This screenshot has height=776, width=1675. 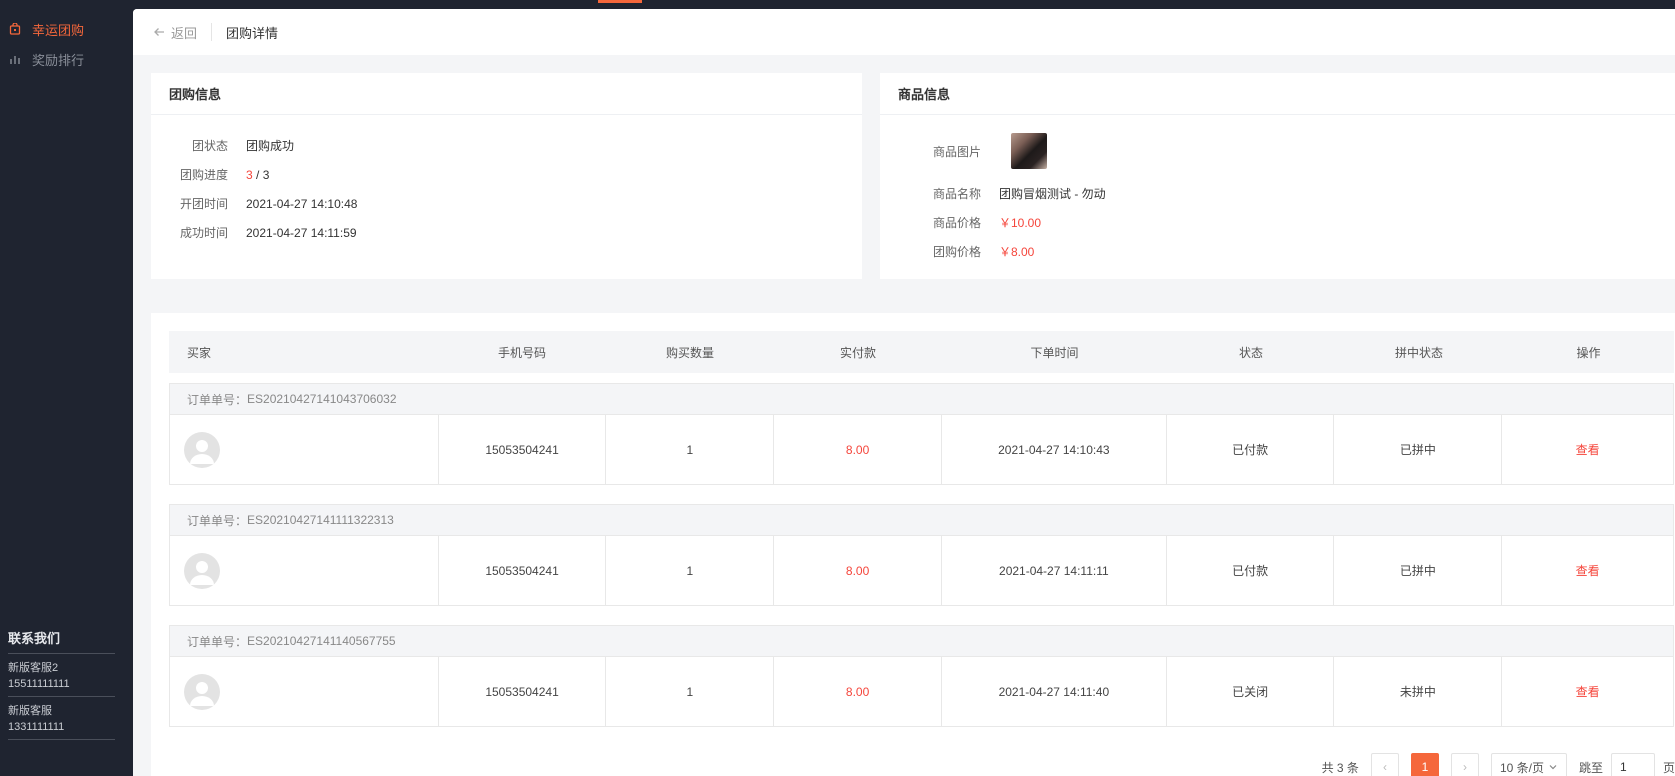 What do you see at coordinates (1553, 767) in the screenshot?
I see `chevron-down-icon` at bounding box center [1553, 767].